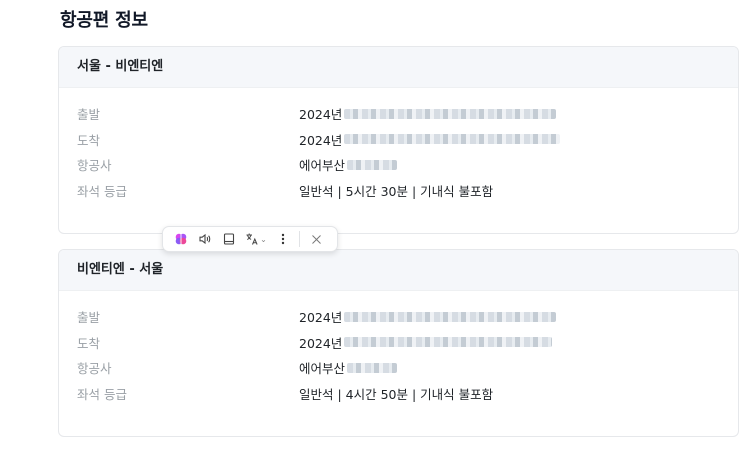  I want to click on dictionary-button, so click(229, 239).